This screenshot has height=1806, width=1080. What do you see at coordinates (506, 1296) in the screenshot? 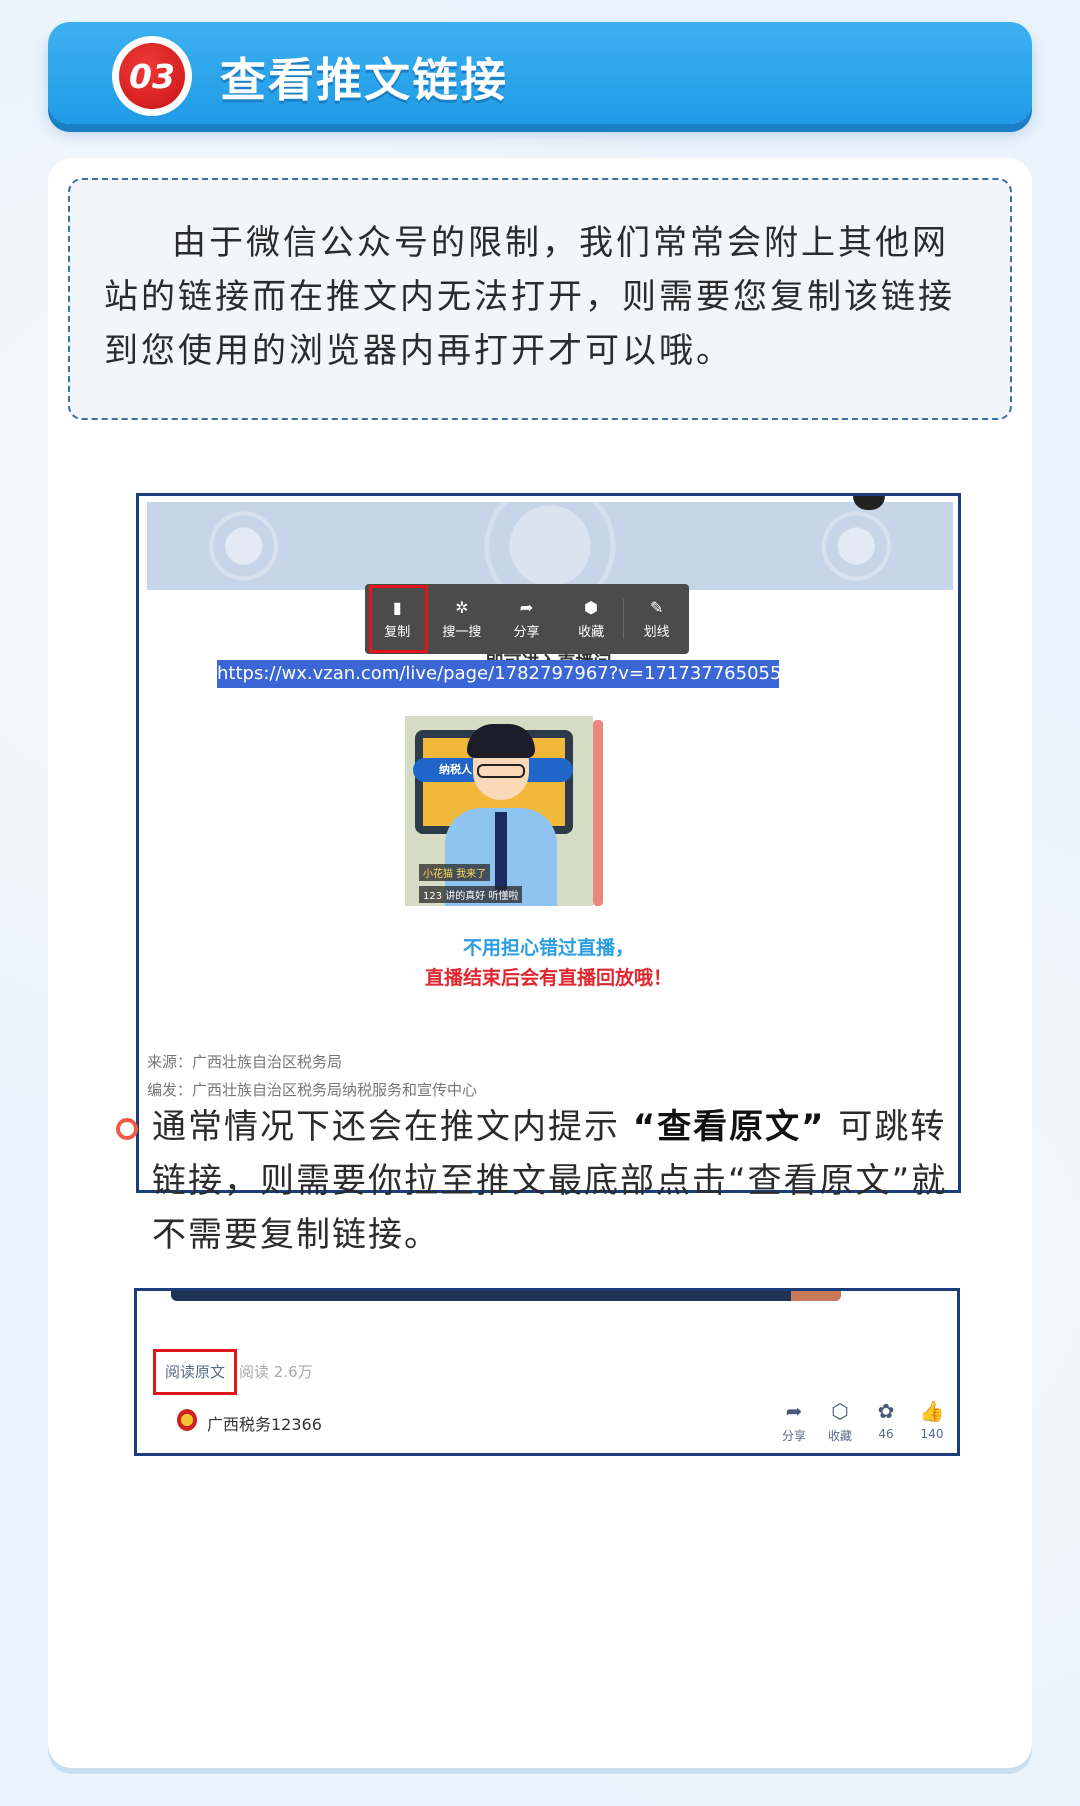
I see `footer-top-image` at bounding box center [506, 1296].